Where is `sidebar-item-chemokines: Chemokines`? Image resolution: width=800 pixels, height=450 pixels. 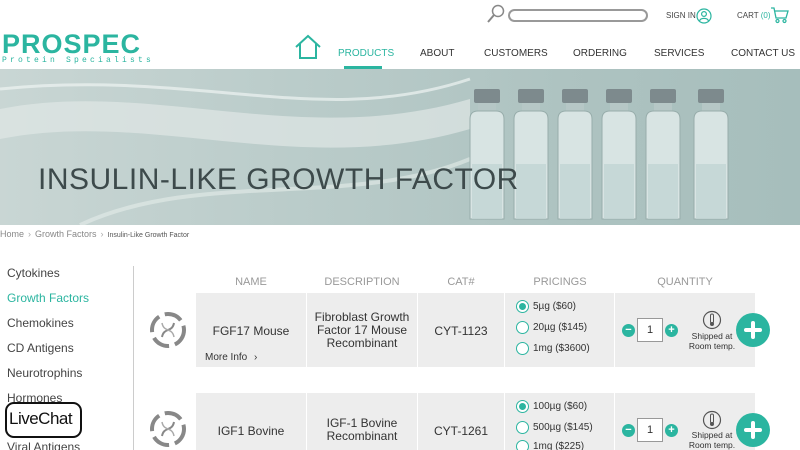
sidebar-item-chemokines: Chemokines is located at coordinates (40, 323).